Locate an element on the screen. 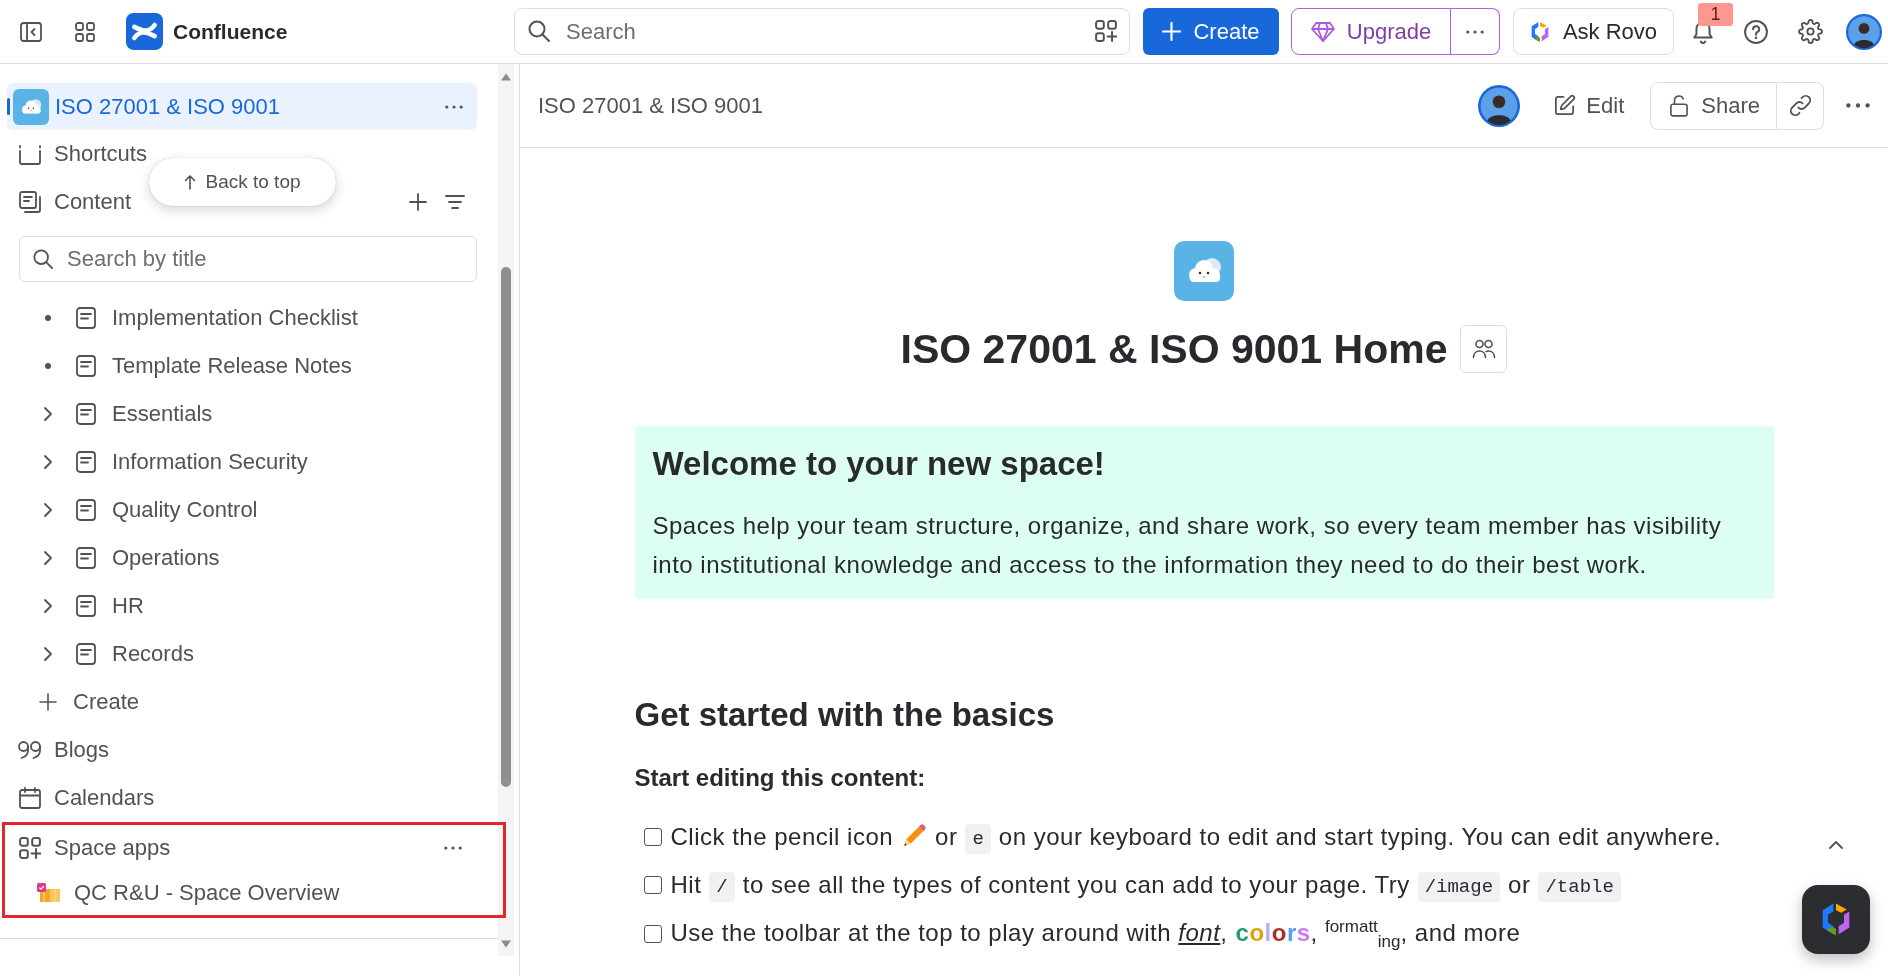  shortcut-icon is located at coordinates (30, 154).